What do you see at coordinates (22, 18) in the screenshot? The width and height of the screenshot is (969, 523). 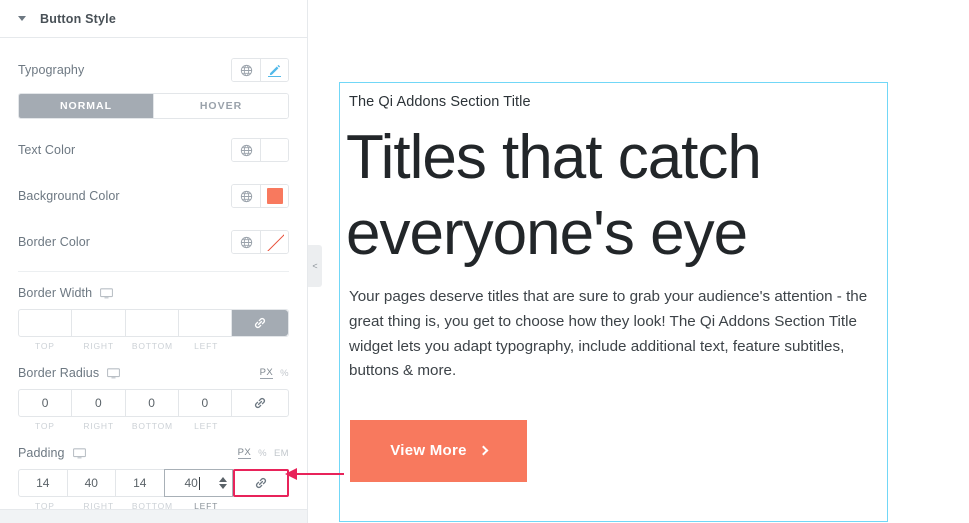 I see `caret-down-icon` at bounding box center [22, 18].